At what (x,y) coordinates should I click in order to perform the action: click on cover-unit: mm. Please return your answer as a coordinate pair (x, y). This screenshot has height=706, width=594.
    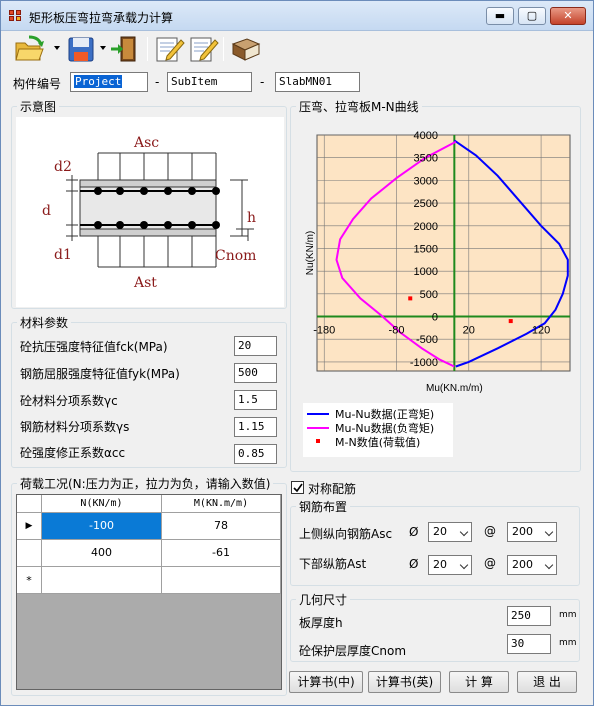
    Looking at the image, I should click on (568, 643).